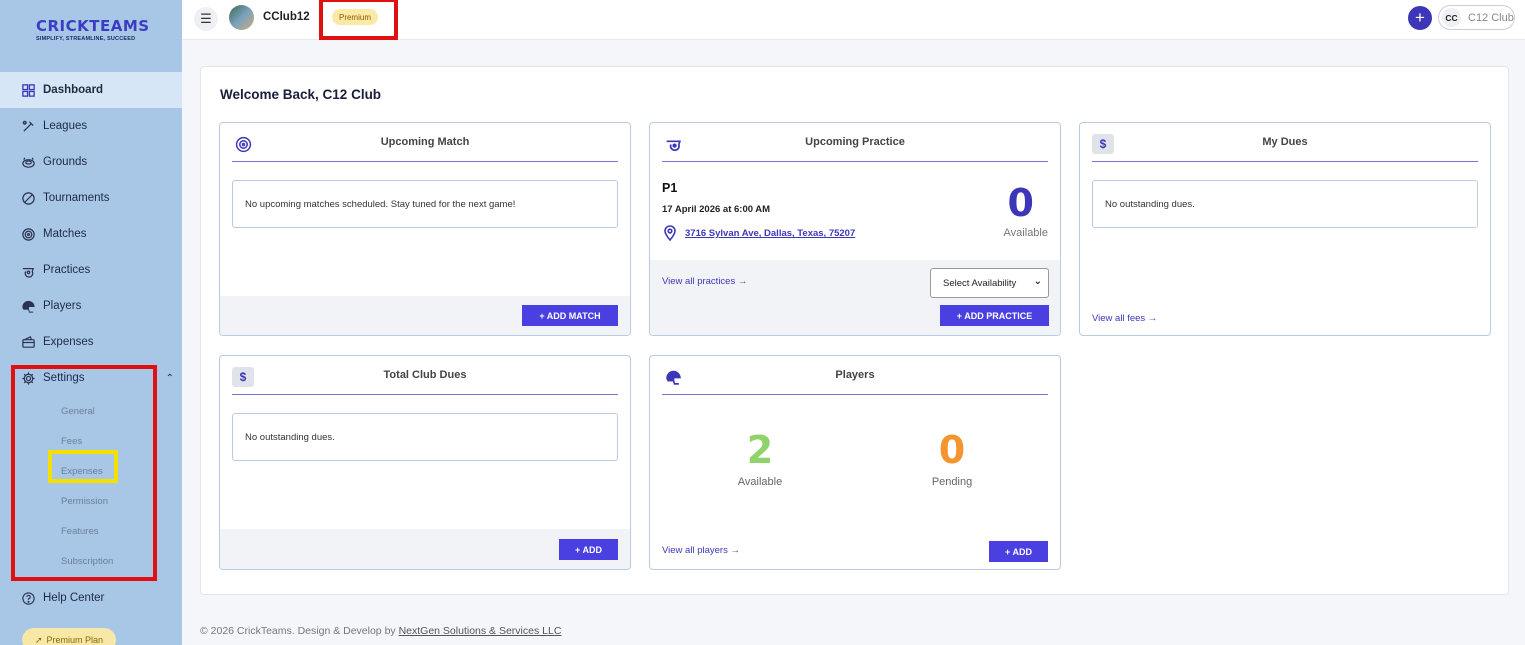 The height and width of the screenshot is (645, 1525). Describe the element at coordinates (1491, 17) in the screenshot. I see `user-name: C12 Club` at that location.